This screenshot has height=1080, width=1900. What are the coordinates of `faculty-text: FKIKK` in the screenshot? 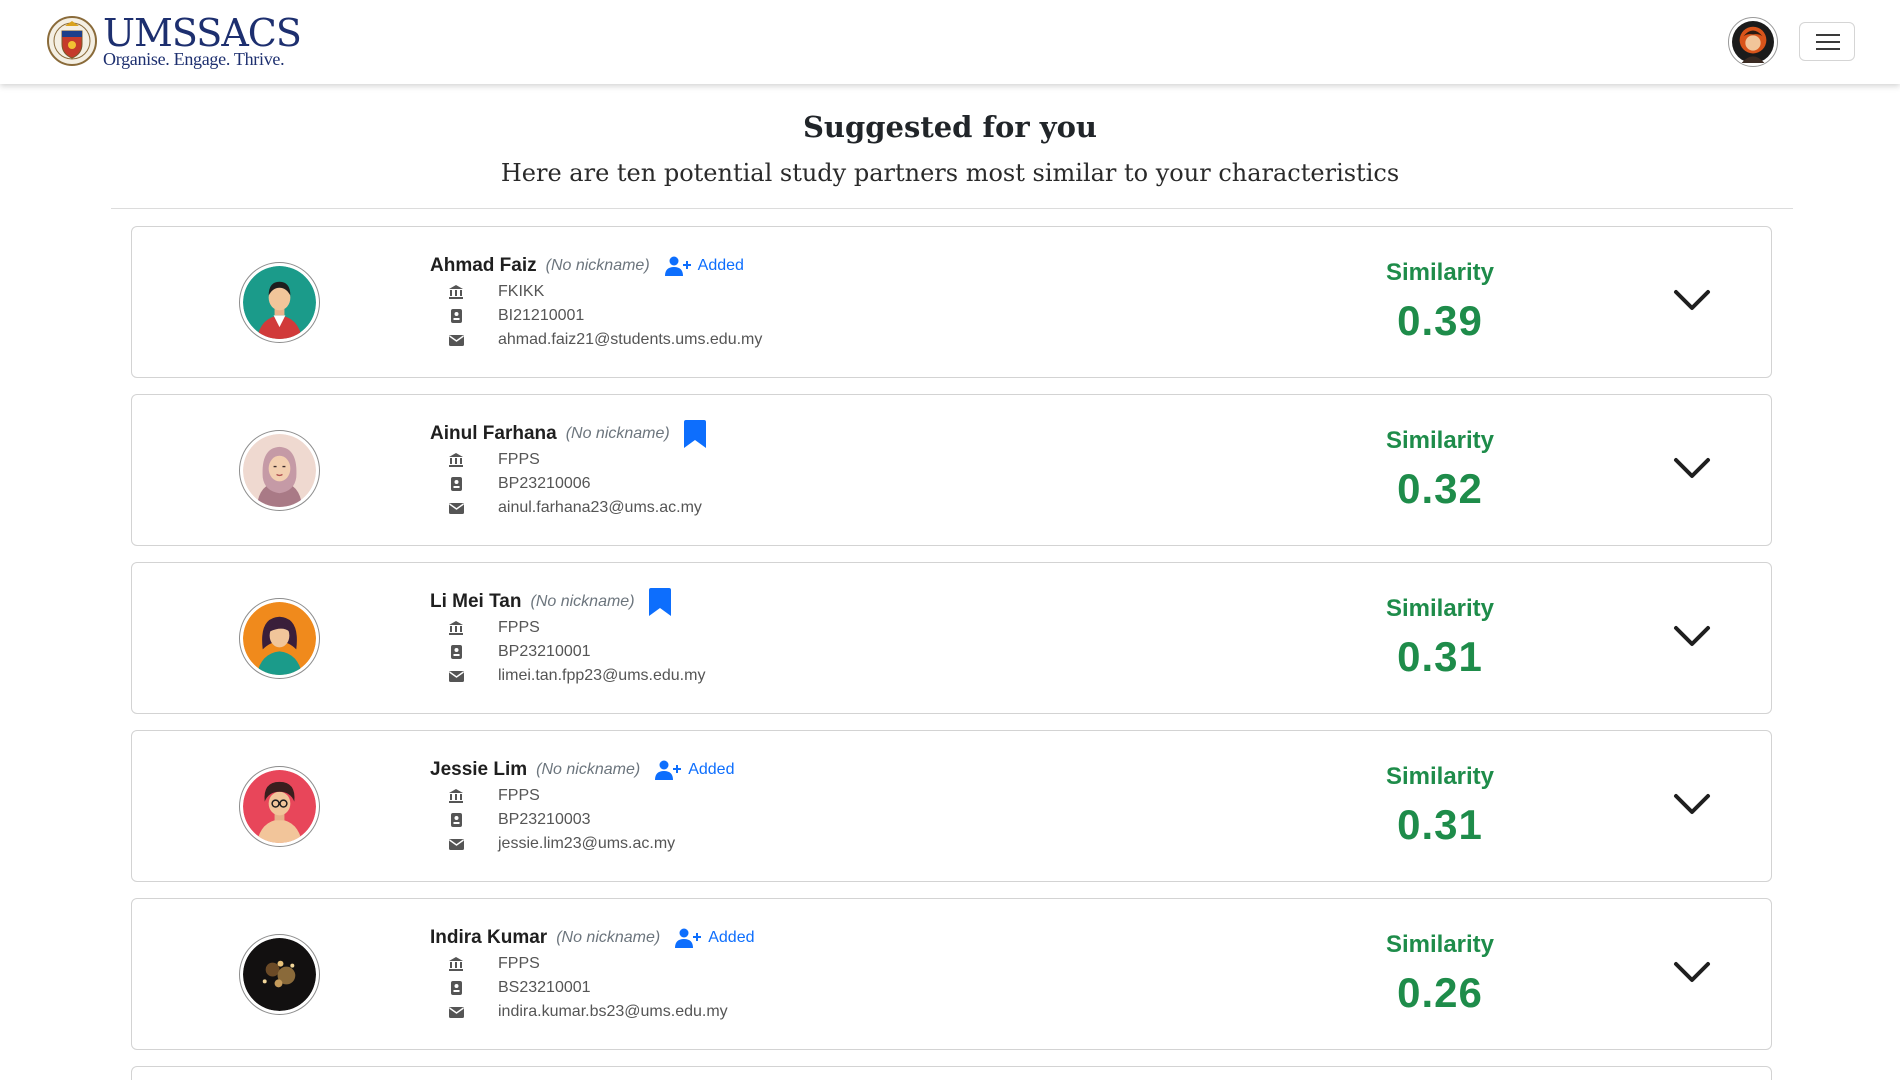 It's located at (521, 291).